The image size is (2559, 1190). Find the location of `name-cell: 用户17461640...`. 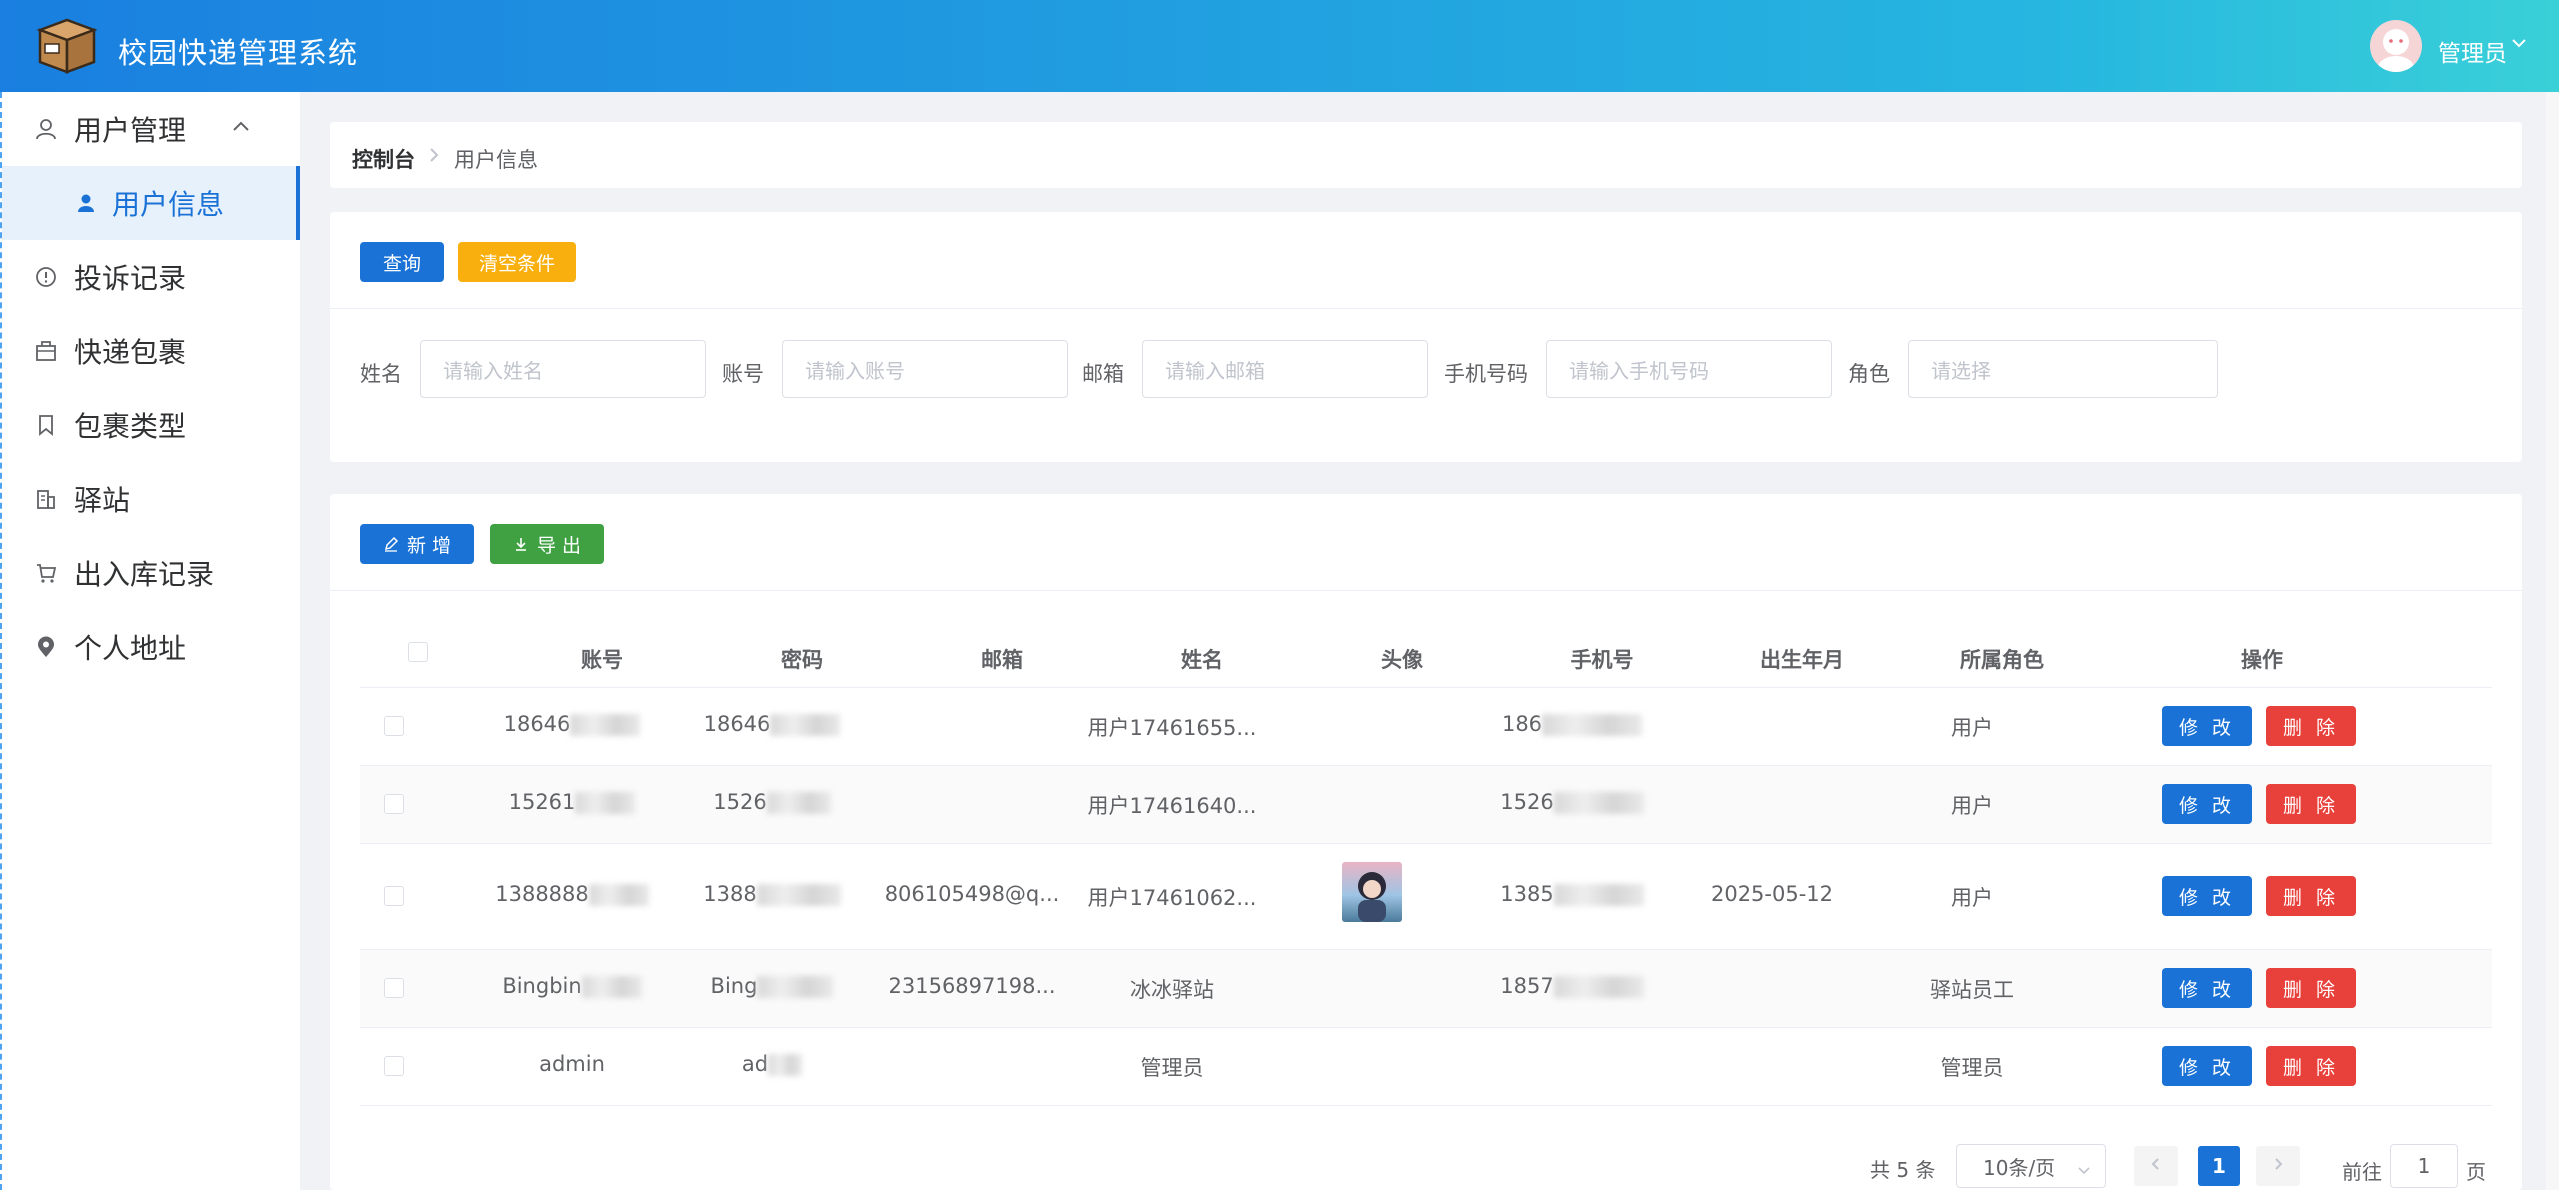

name-cell: 用户17461640... is located at coordinates (1172, 806).